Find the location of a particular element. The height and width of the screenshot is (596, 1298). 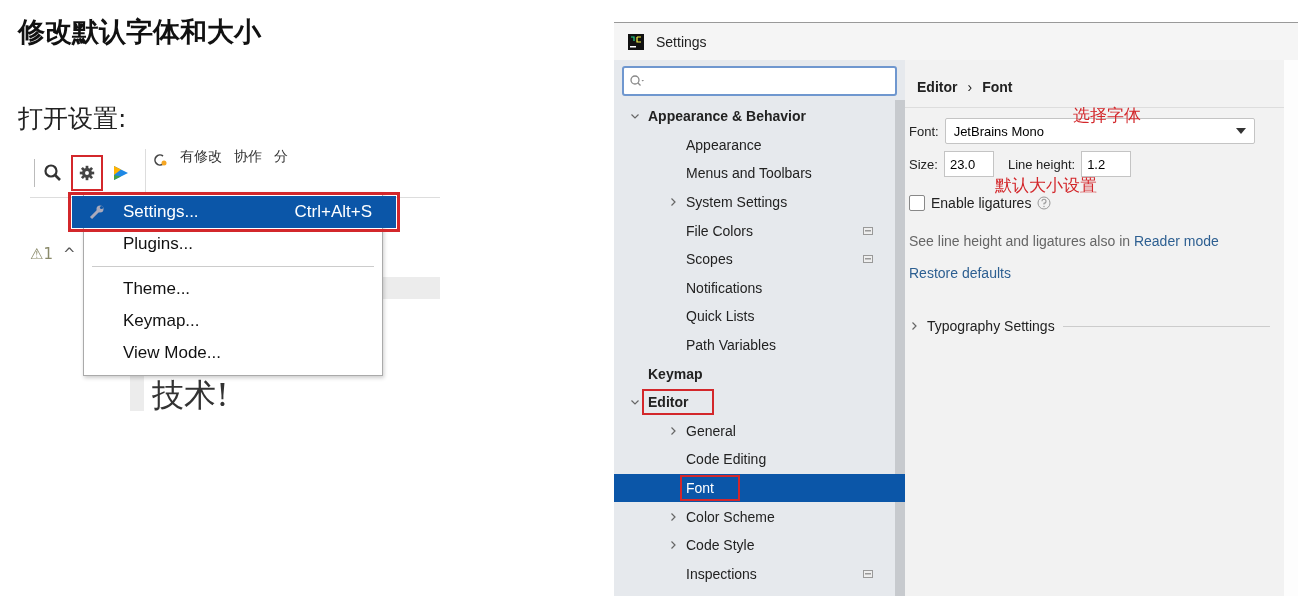

tree-item: System Settings is located at coordinates (754, 202).